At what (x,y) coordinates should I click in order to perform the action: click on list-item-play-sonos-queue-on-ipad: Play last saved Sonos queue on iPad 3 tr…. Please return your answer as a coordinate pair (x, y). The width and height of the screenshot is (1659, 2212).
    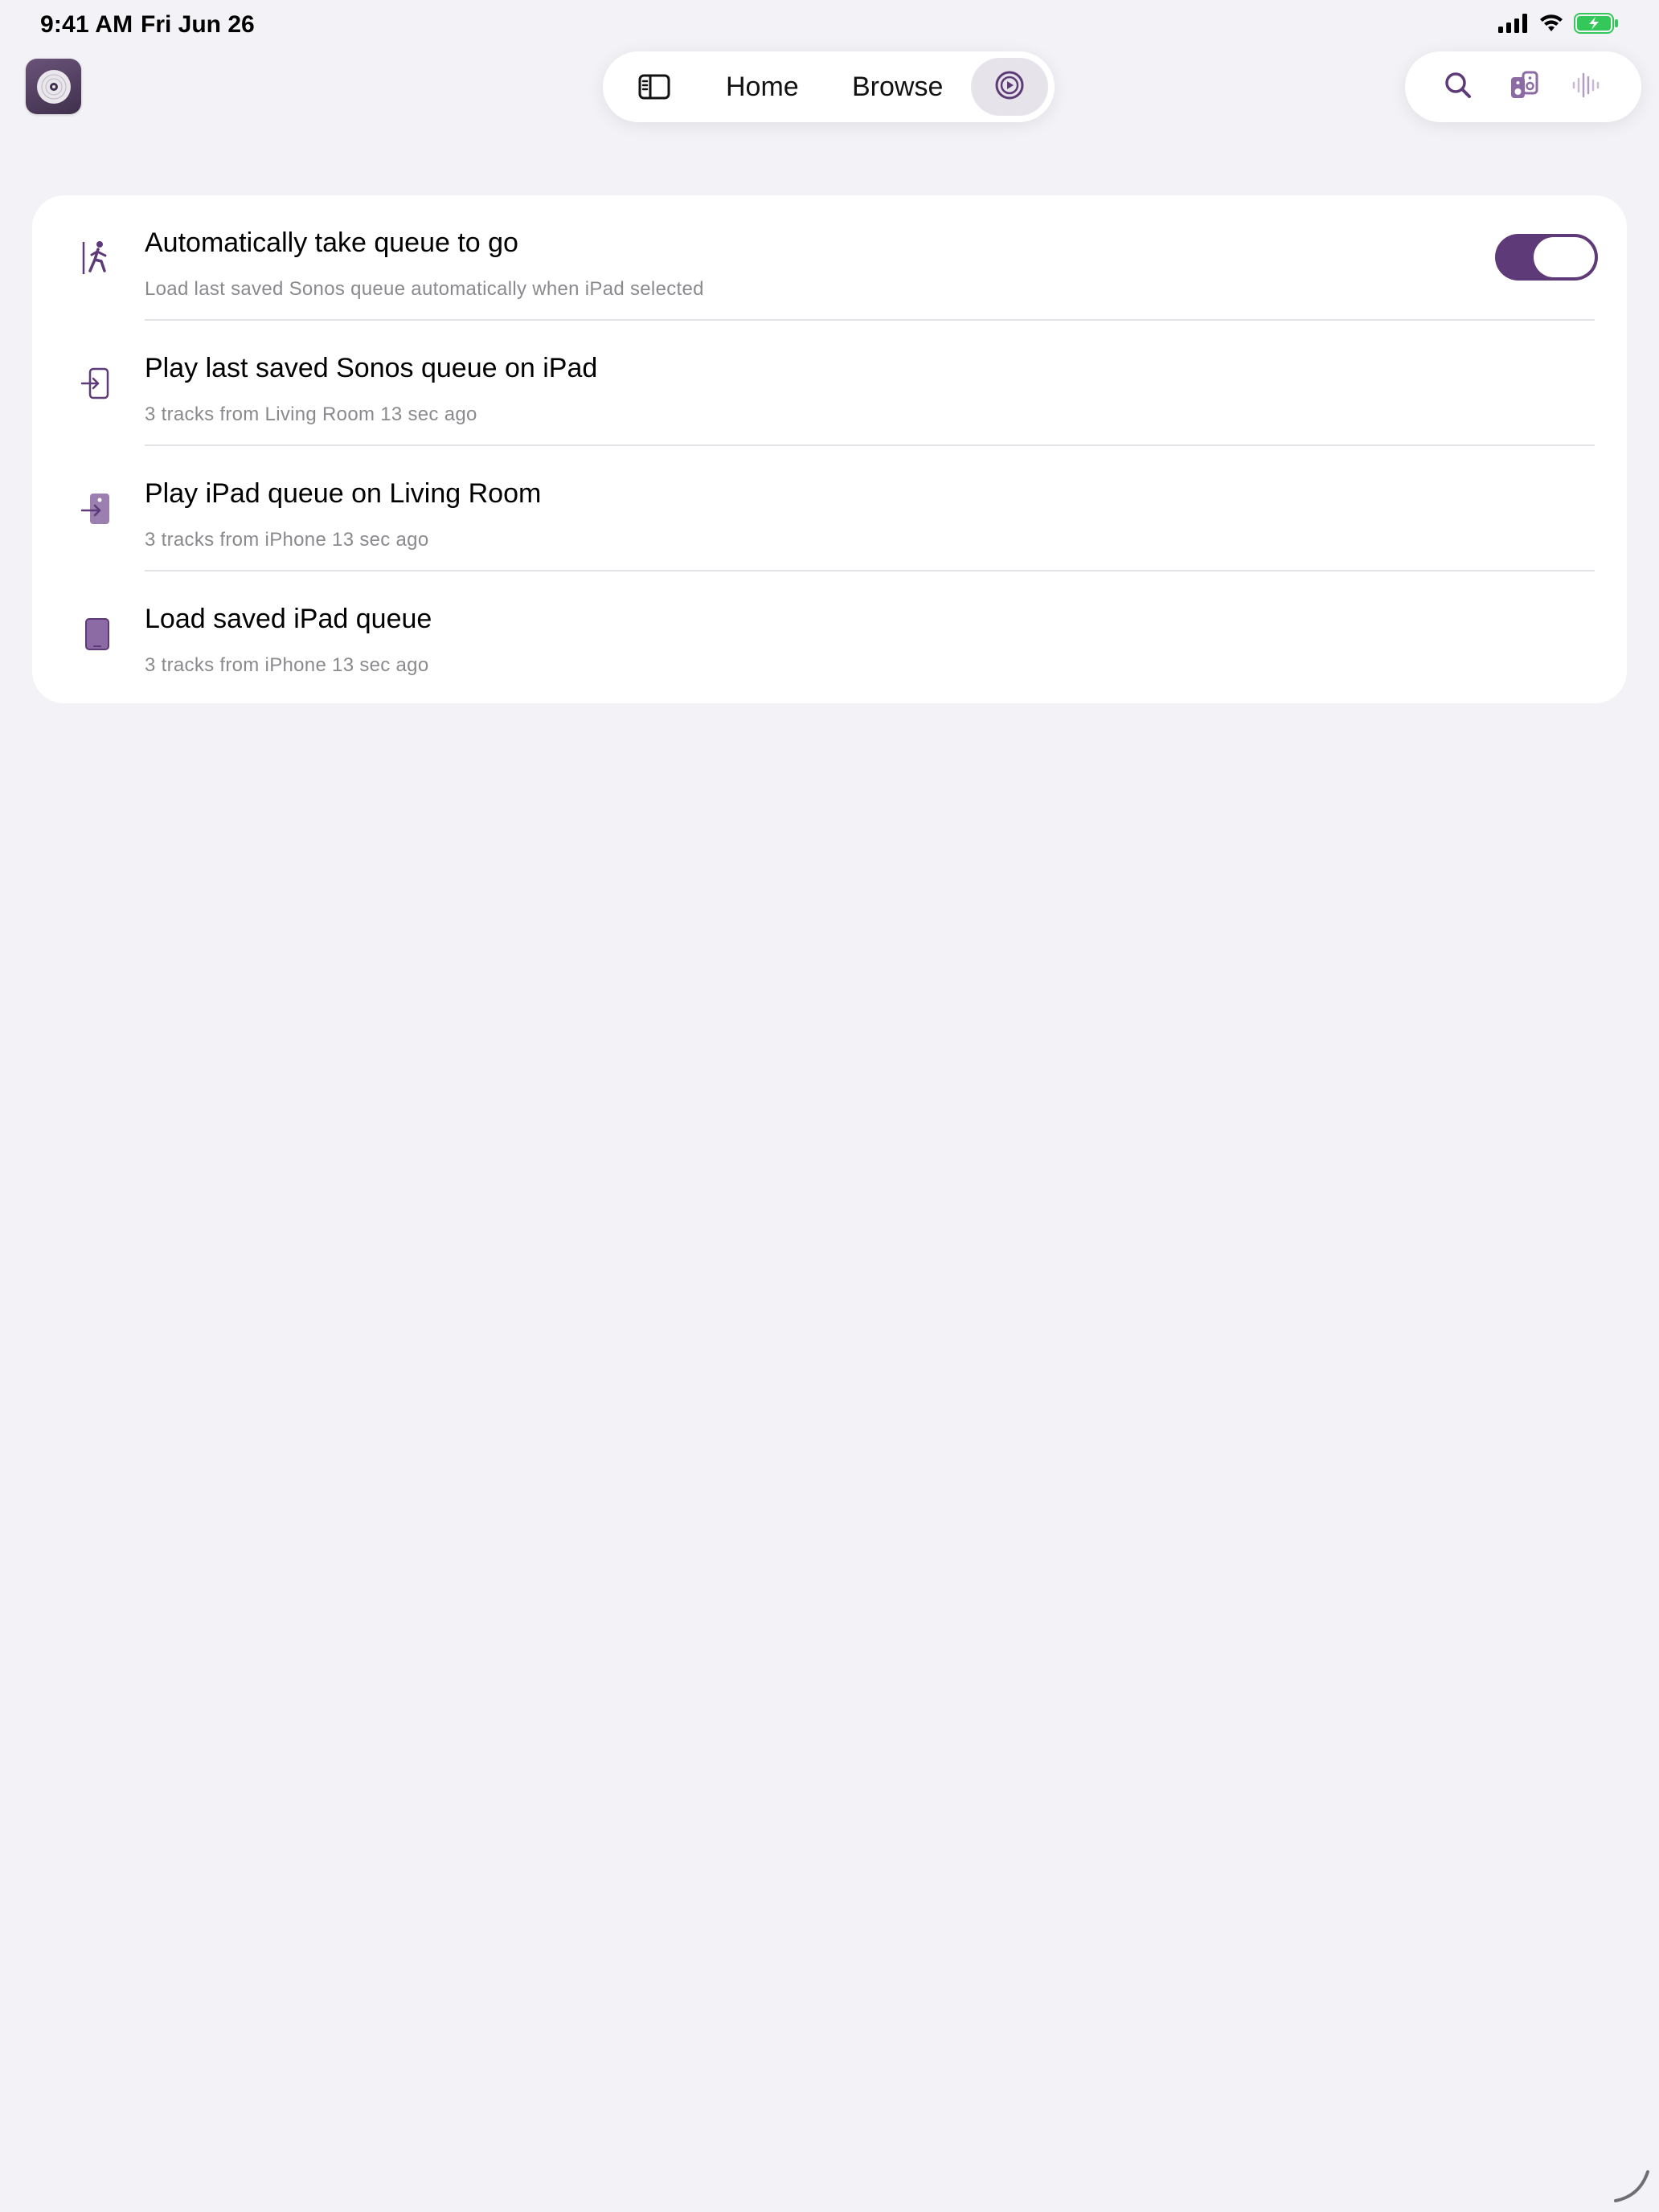
    Looking at the image, I should click on (829, 383).